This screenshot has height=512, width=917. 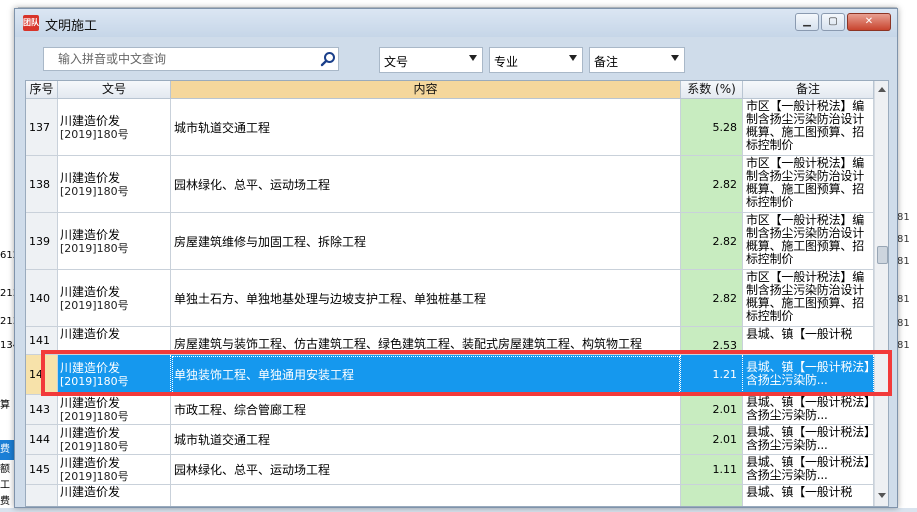 I want to click on coefficient-cell, so click(x=712, y=495).